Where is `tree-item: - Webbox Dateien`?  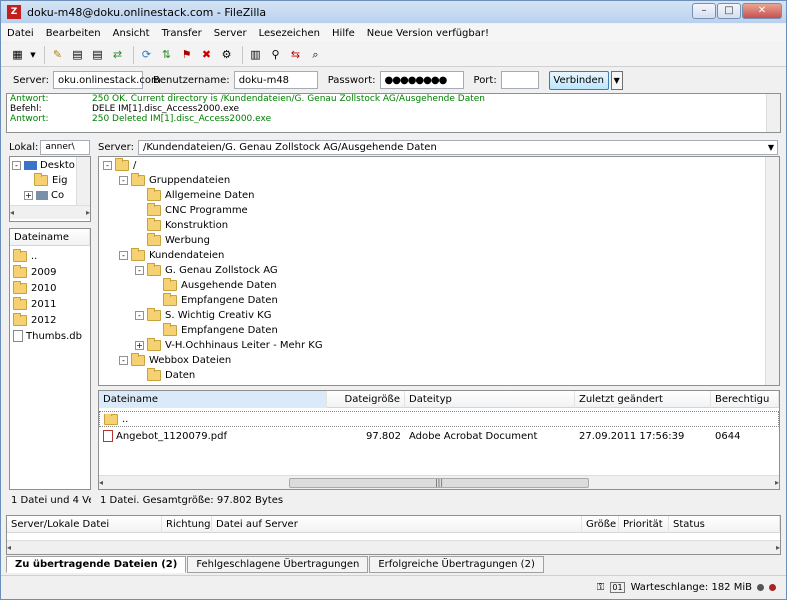
tree-item: - Webbox Dateien is located at coordinates (175, 360).